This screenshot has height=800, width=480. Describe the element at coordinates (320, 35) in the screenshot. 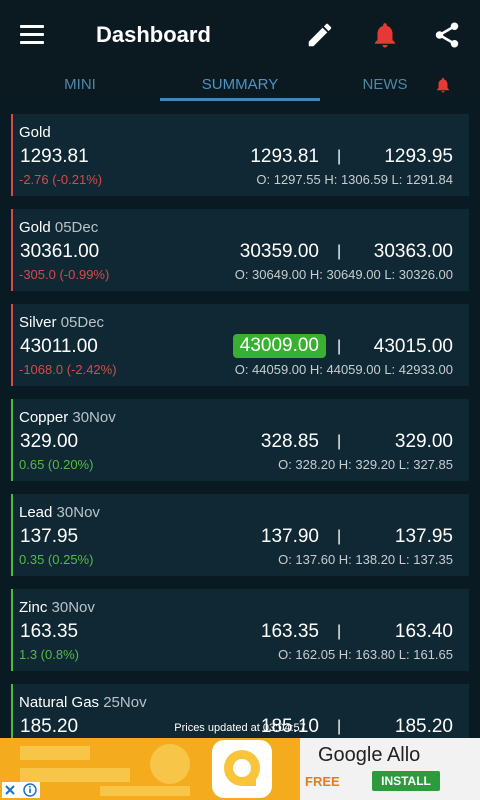

I see `pencil-icon` at that location.